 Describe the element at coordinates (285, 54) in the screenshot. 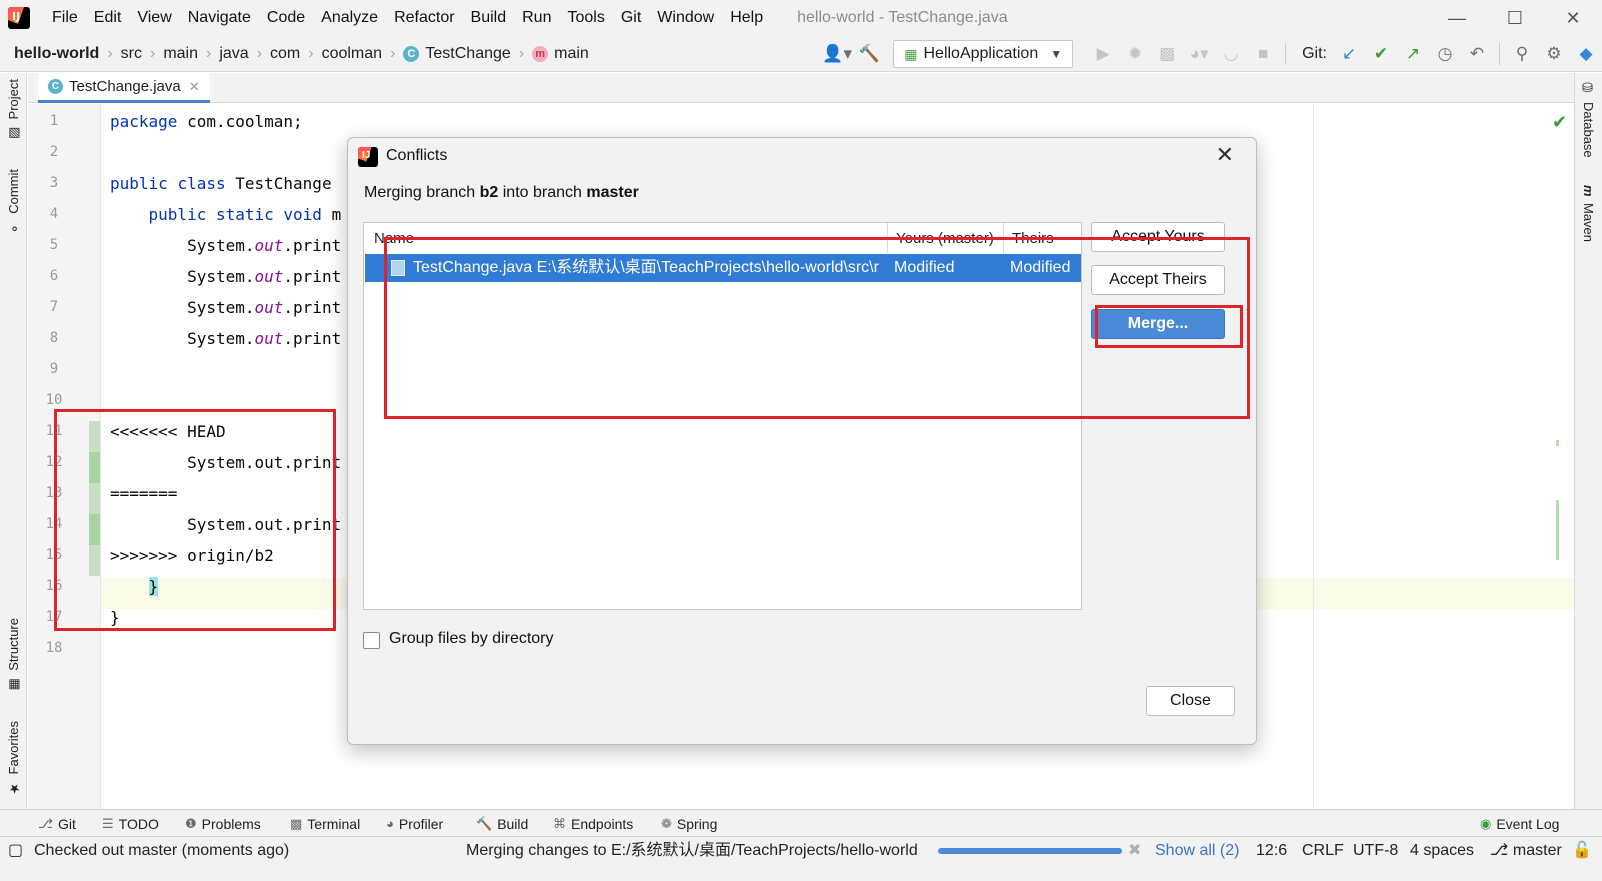

I see `breadcrumb-com: com` at that location.